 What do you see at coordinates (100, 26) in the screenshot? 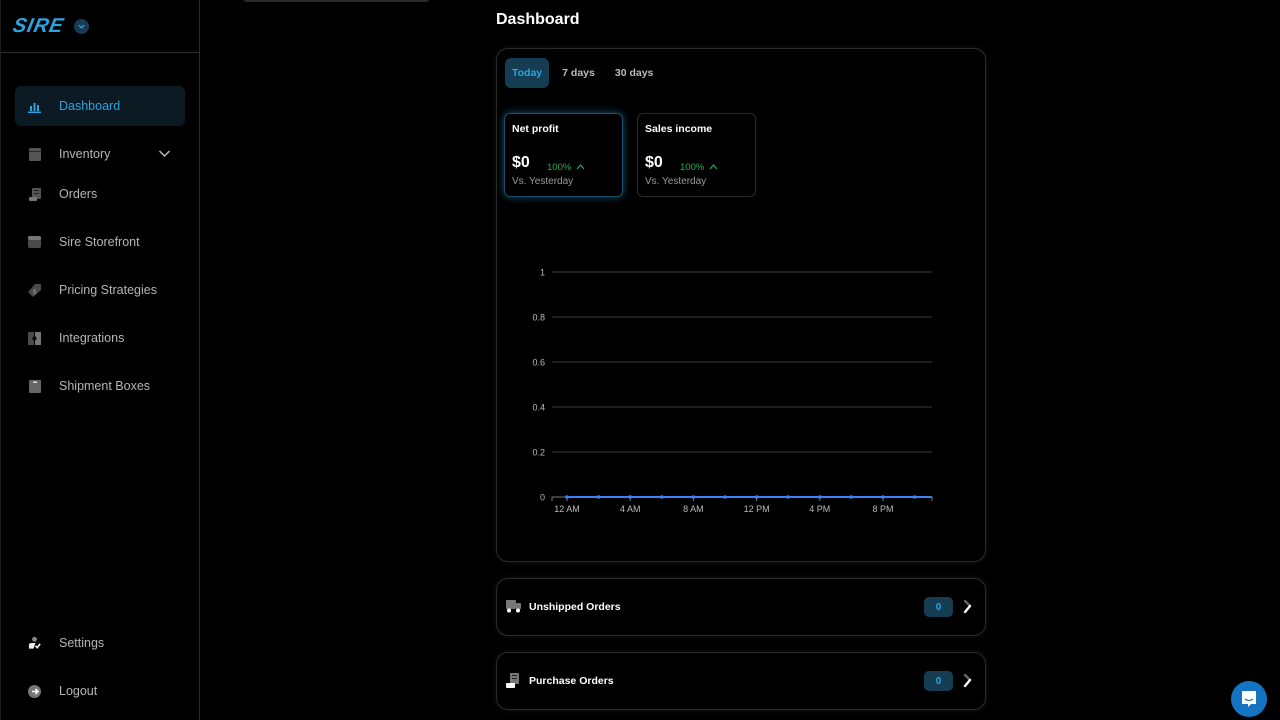
I see `logo-row: SIRE` at bounding box center [100, 26].